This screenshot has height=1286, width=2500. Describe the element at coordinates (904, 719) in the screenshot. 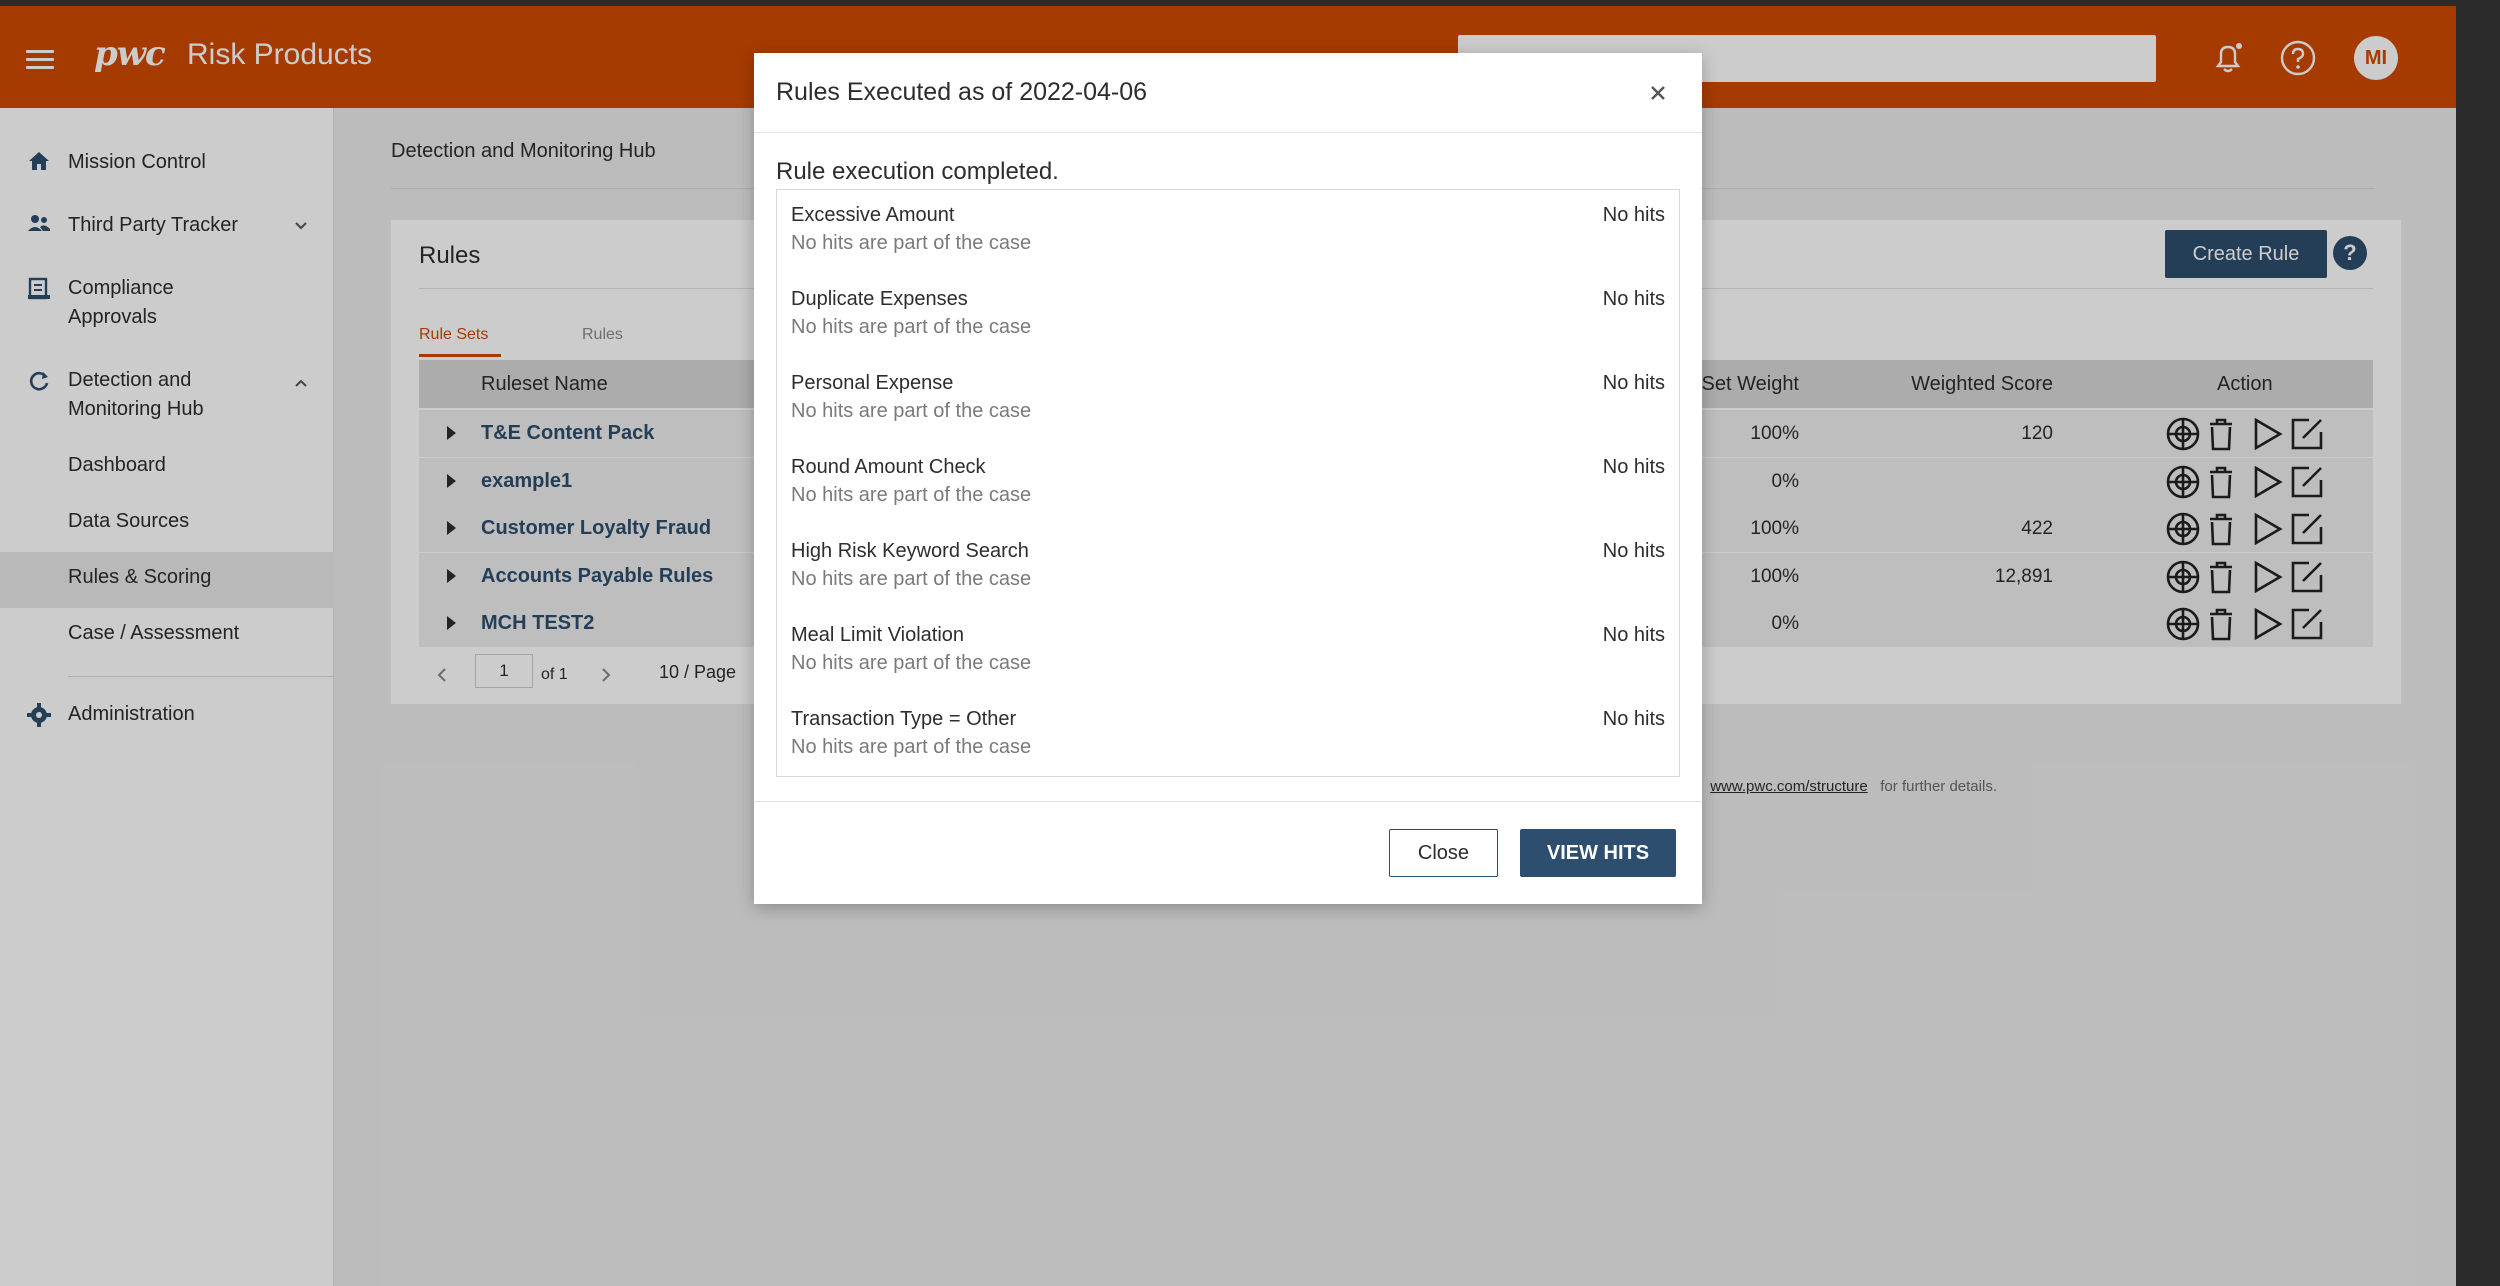

I see `rule-name: Transaction Type = Other` at that location.